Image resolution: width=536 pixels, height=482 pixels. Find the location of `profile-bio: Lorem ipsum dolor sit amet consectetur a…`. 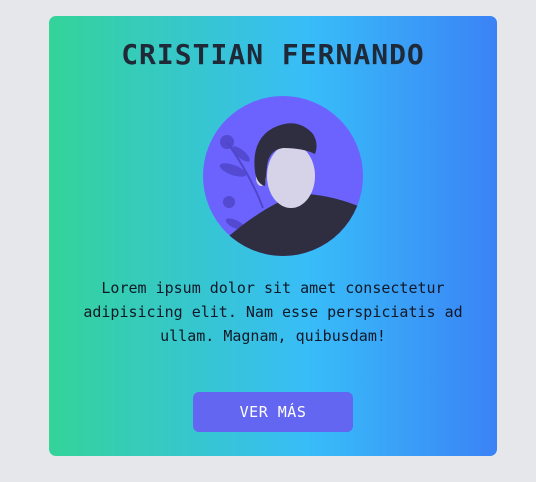

profile-bio: Lorem ipsum dolor sit amet consectetur a… is located at coordinates (273, 312).